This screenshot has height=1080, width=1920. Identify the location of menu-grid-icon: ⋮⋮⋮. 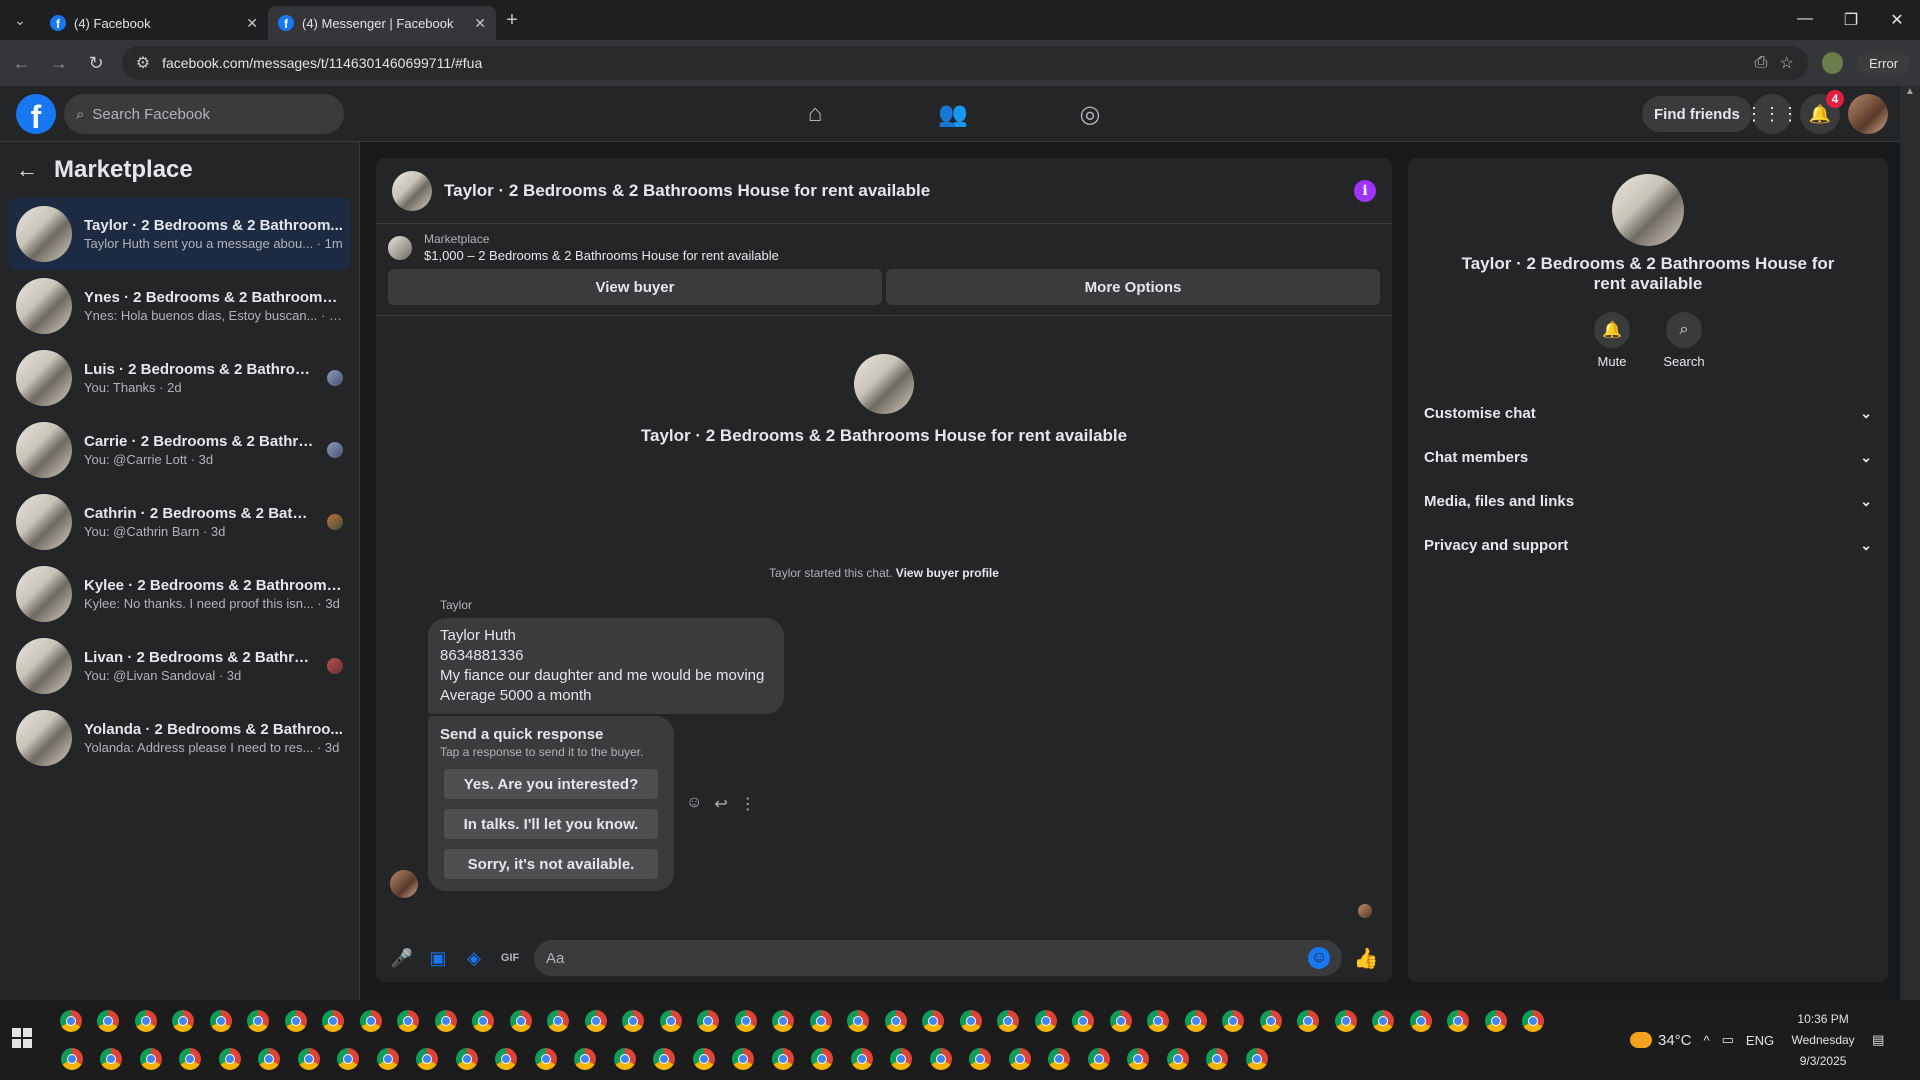
(1772, 114).